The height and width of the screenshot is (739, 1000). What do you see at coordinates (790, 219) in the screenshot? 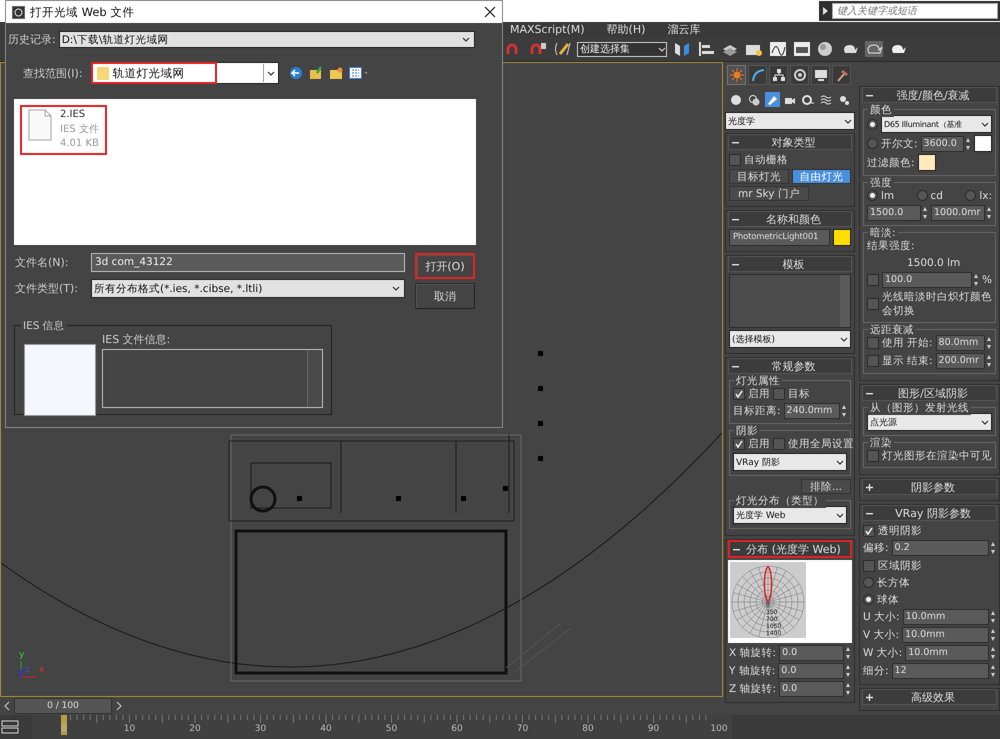
I see `rollout-header: 名称和颜色` at bounding box center [790, 219].